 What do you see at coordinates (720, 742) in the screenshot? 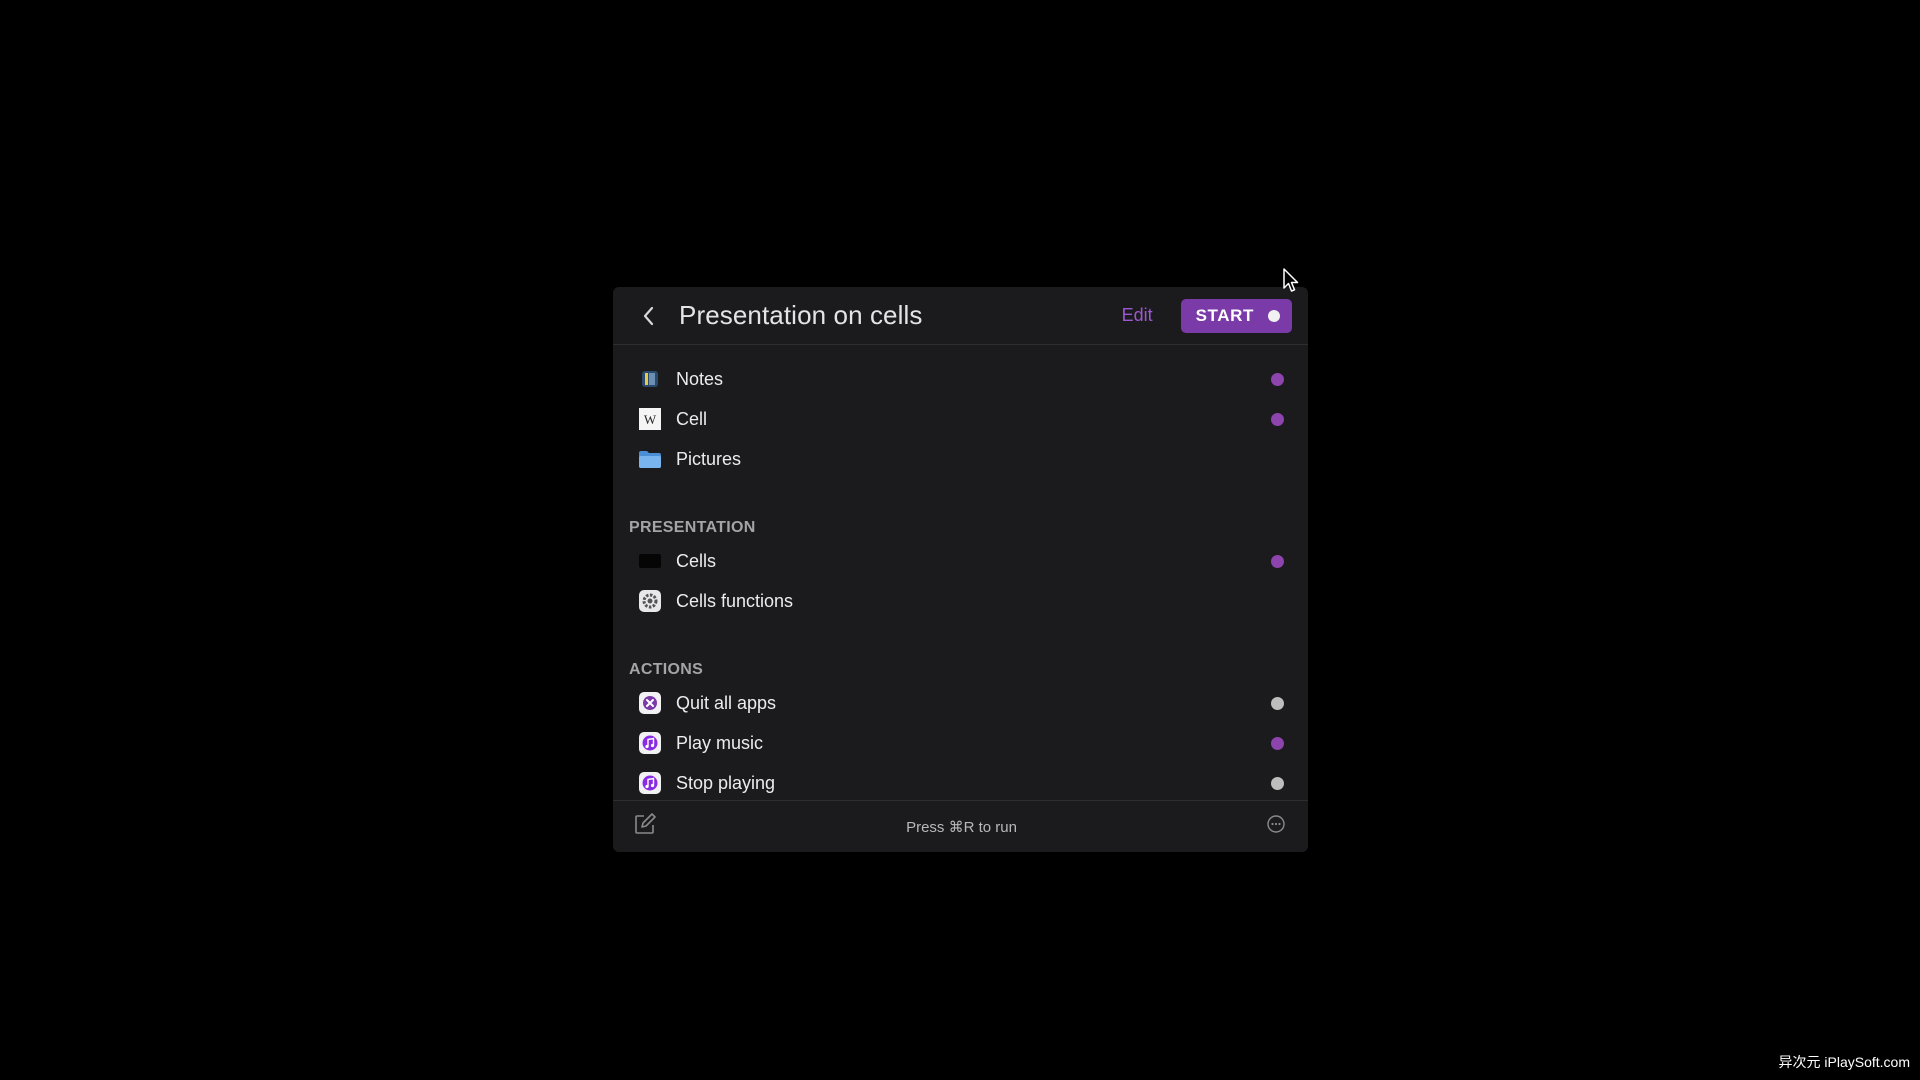
I see `list-item-label: Play music` at bounding box center [720, 742].